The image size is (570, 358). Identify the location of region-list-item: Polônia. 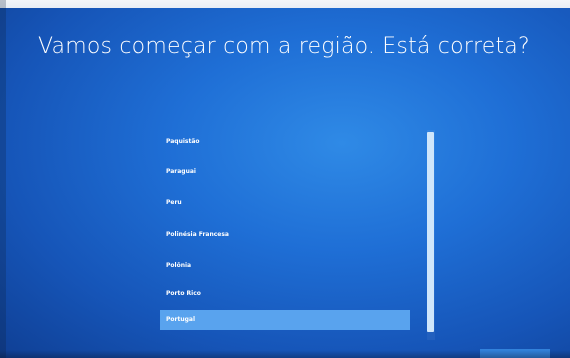
(285, 266).